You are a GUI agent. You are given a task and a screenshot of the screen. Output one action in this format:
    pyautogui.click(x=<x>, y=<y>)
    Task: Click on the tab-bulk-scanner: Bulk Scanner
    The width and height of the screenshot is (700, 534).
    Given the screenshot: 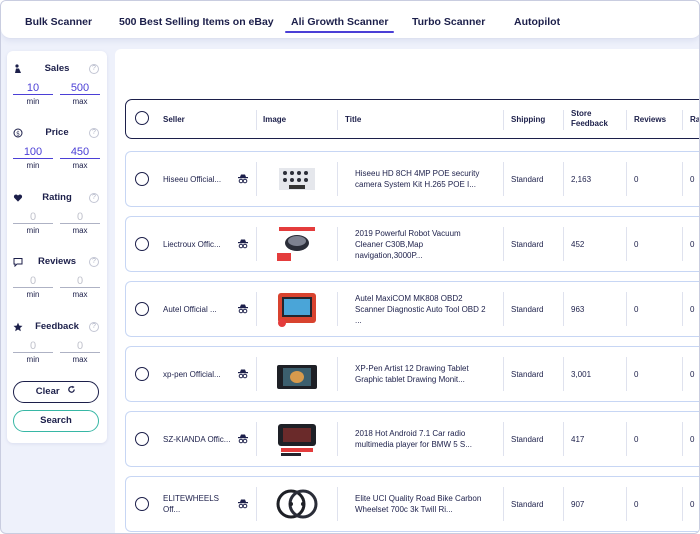 What is the action you would take?
    pyautogui.click(x=58, y=20)
    